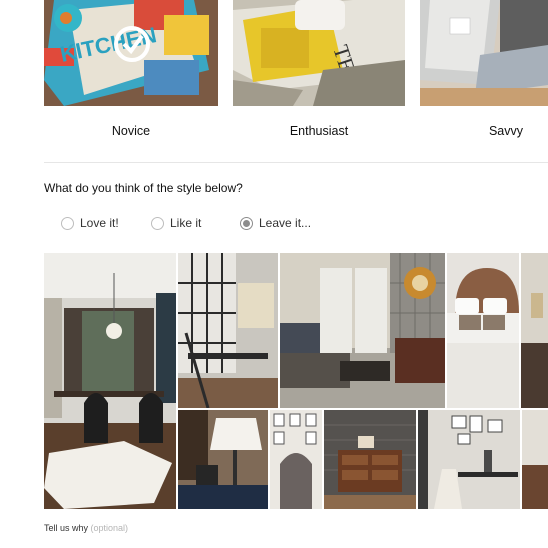 This screenshot has width=548, height=548. Describe the element at coordinates (110, 381) in the screenshot. I see `style-photo-dining-room` at that location.